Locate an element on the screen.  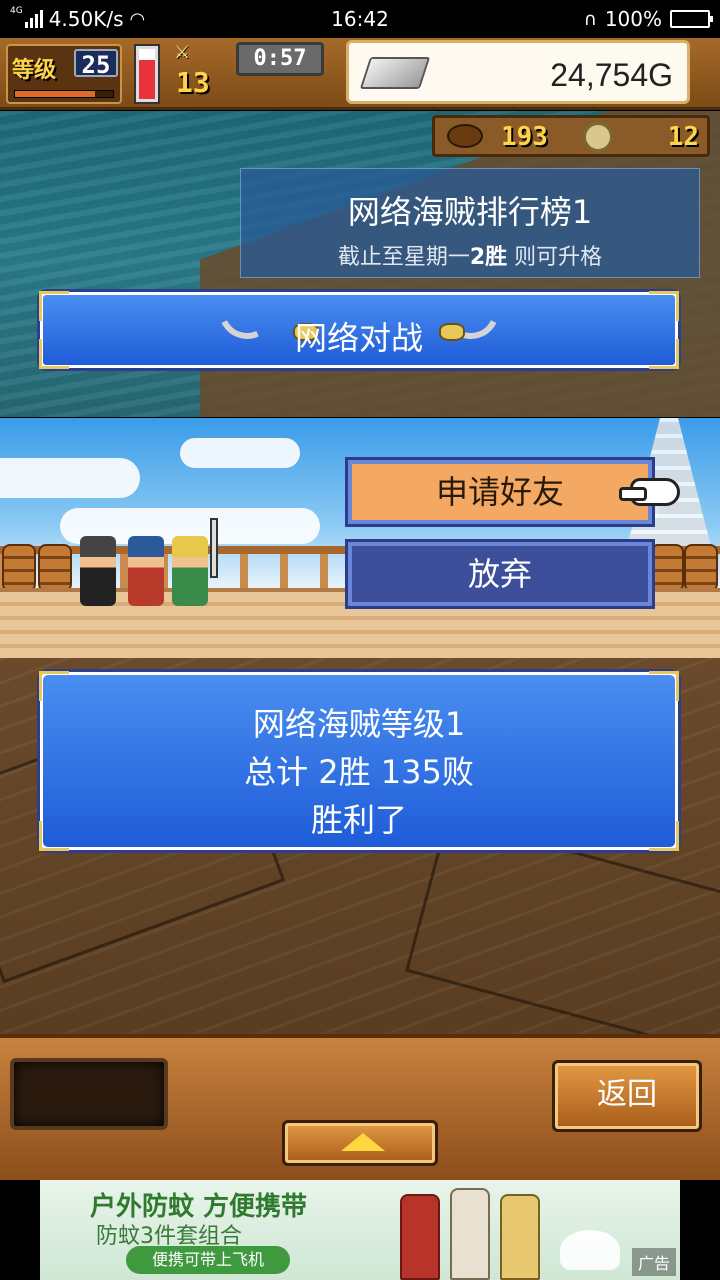
net-battle-label: 网络对战 is located at coordinates (358, 338).